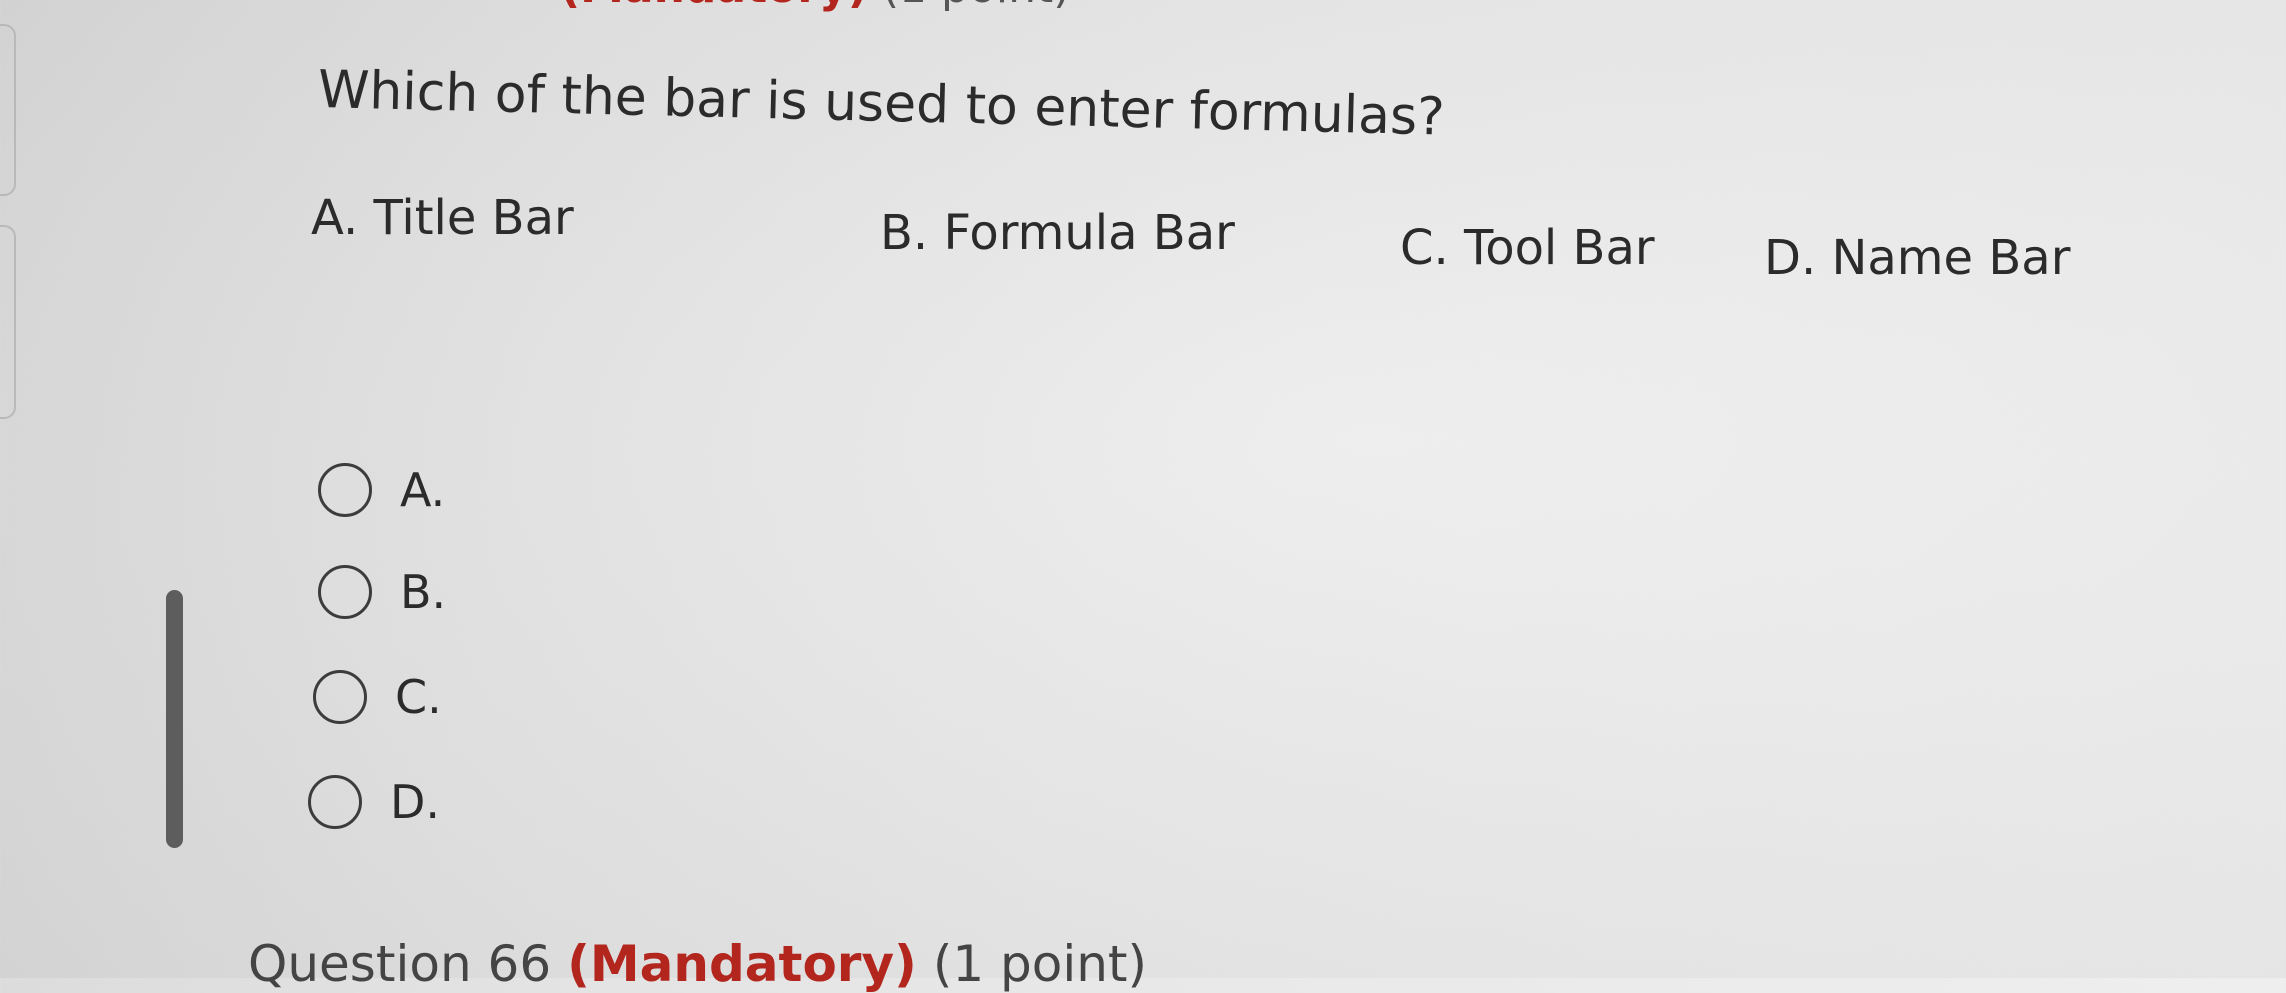  What do you see at coordinates (374, 802) in the screenshot?
I see `option-d: D.` at bounding box center [374, 802].